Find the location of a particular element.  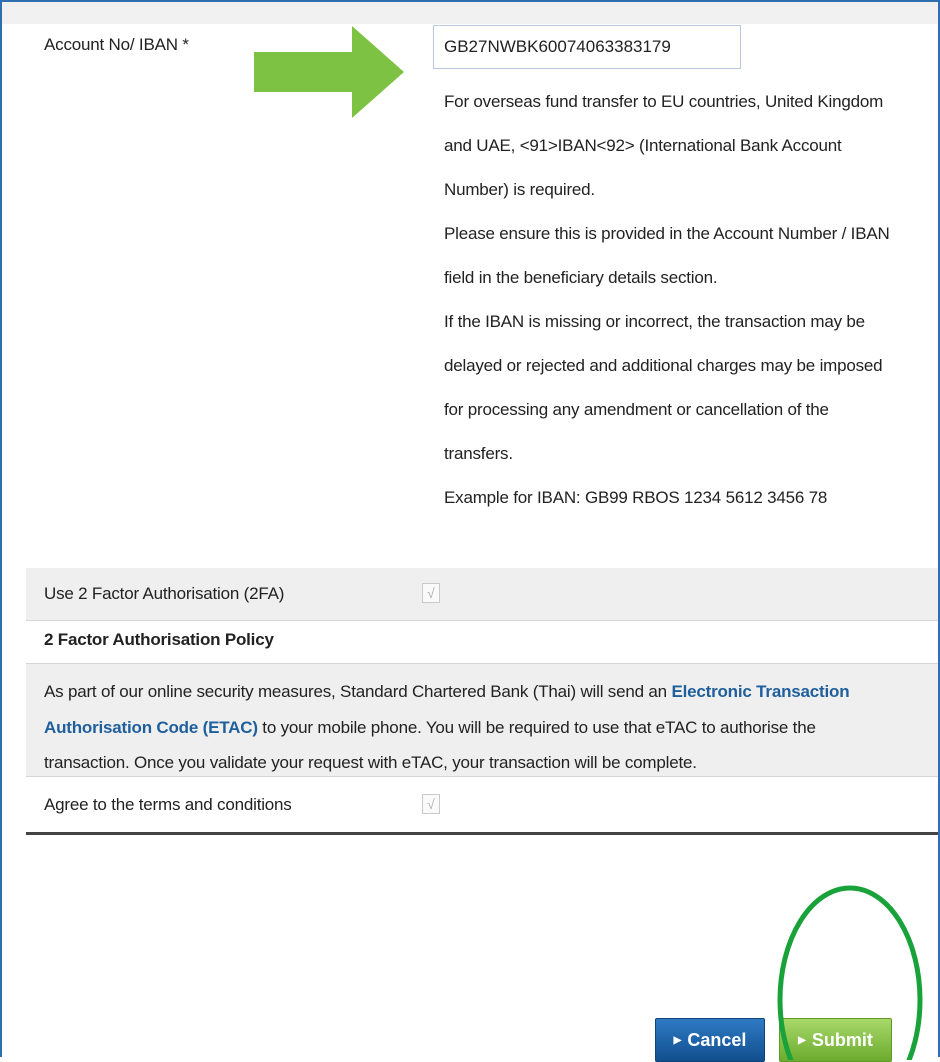

two-fa-label: Use 2 Factor Authorisation (2FA) is located at coordinates (164, 593).